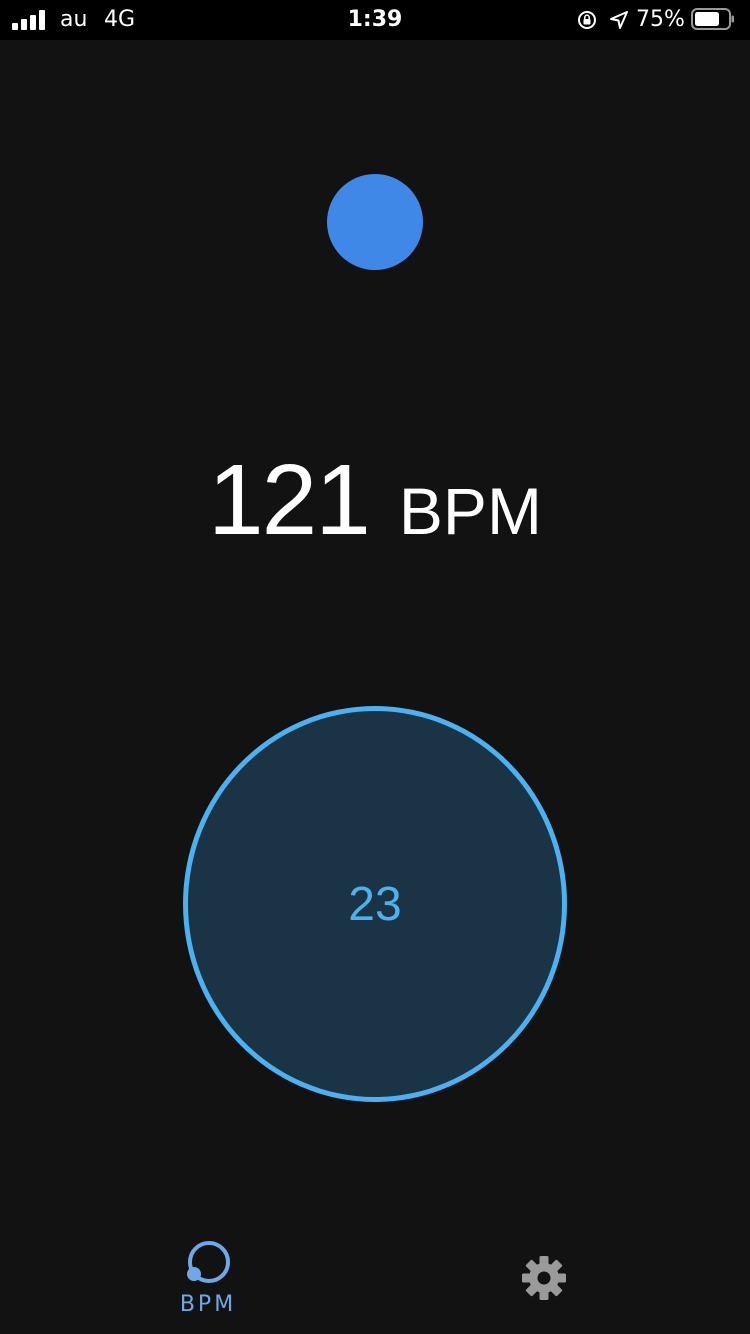 This screenshot has width=750, height=1334. Describe the element at coordinates (375, 20) in the screenshot. I see `status-bar: au 4G 1:39 75%` at that location.